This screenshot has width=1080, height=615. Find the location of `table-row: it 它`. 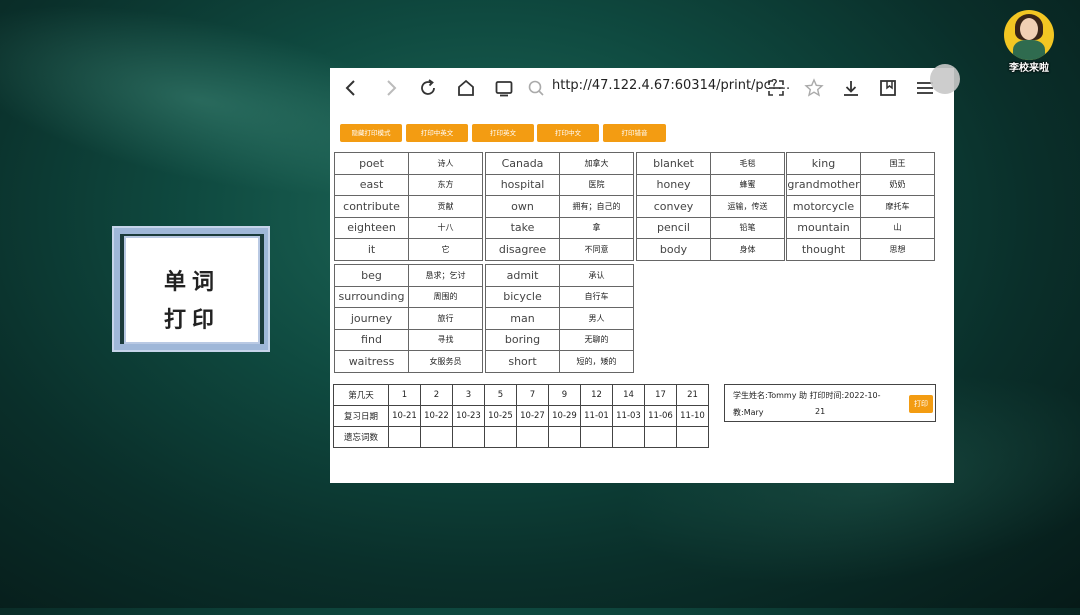

table-row: it 它 is located at coordinates (408, 249).